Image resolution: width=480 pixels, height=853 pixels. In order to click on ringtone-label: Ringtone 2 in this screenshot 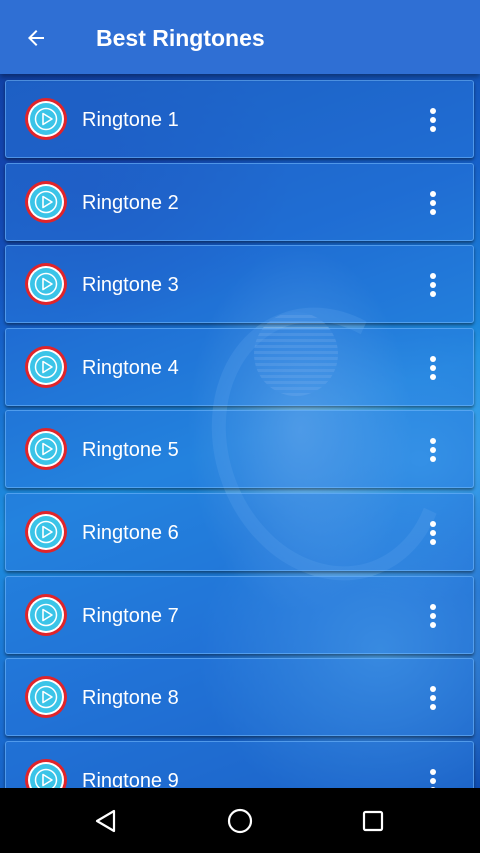, I will do `click(130, 203)`.